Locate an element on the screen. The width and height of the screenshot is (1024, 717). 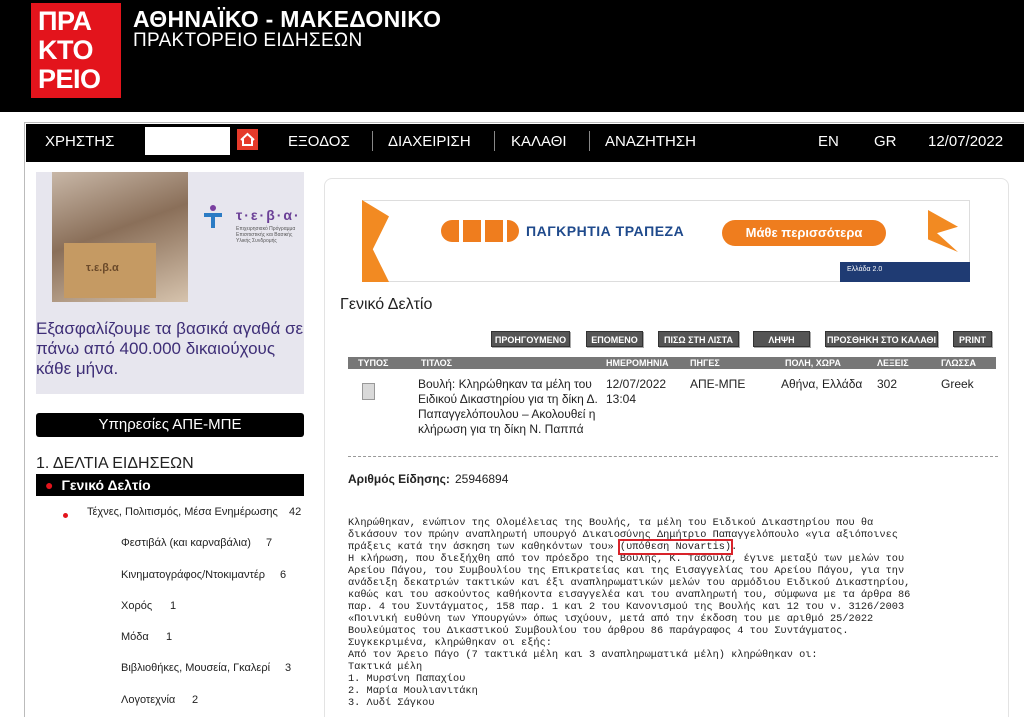
article-words: 302 is located at coordinates (887, 384).